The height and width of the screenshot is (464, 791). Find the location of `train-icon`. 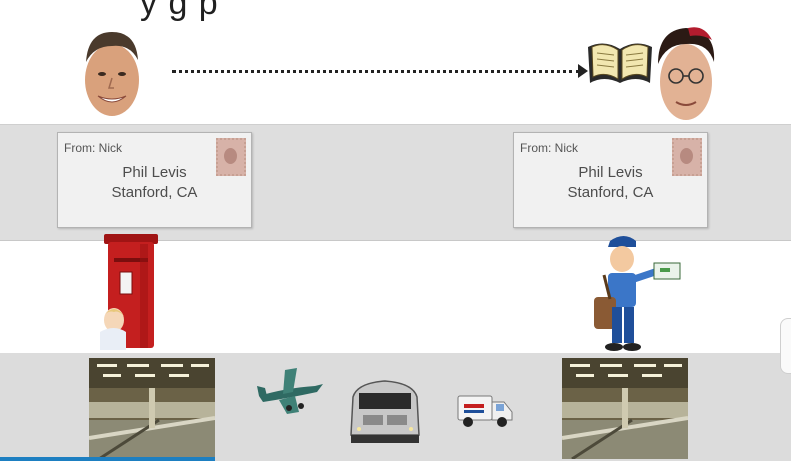

train-icon is located at coordinates (385, 411).